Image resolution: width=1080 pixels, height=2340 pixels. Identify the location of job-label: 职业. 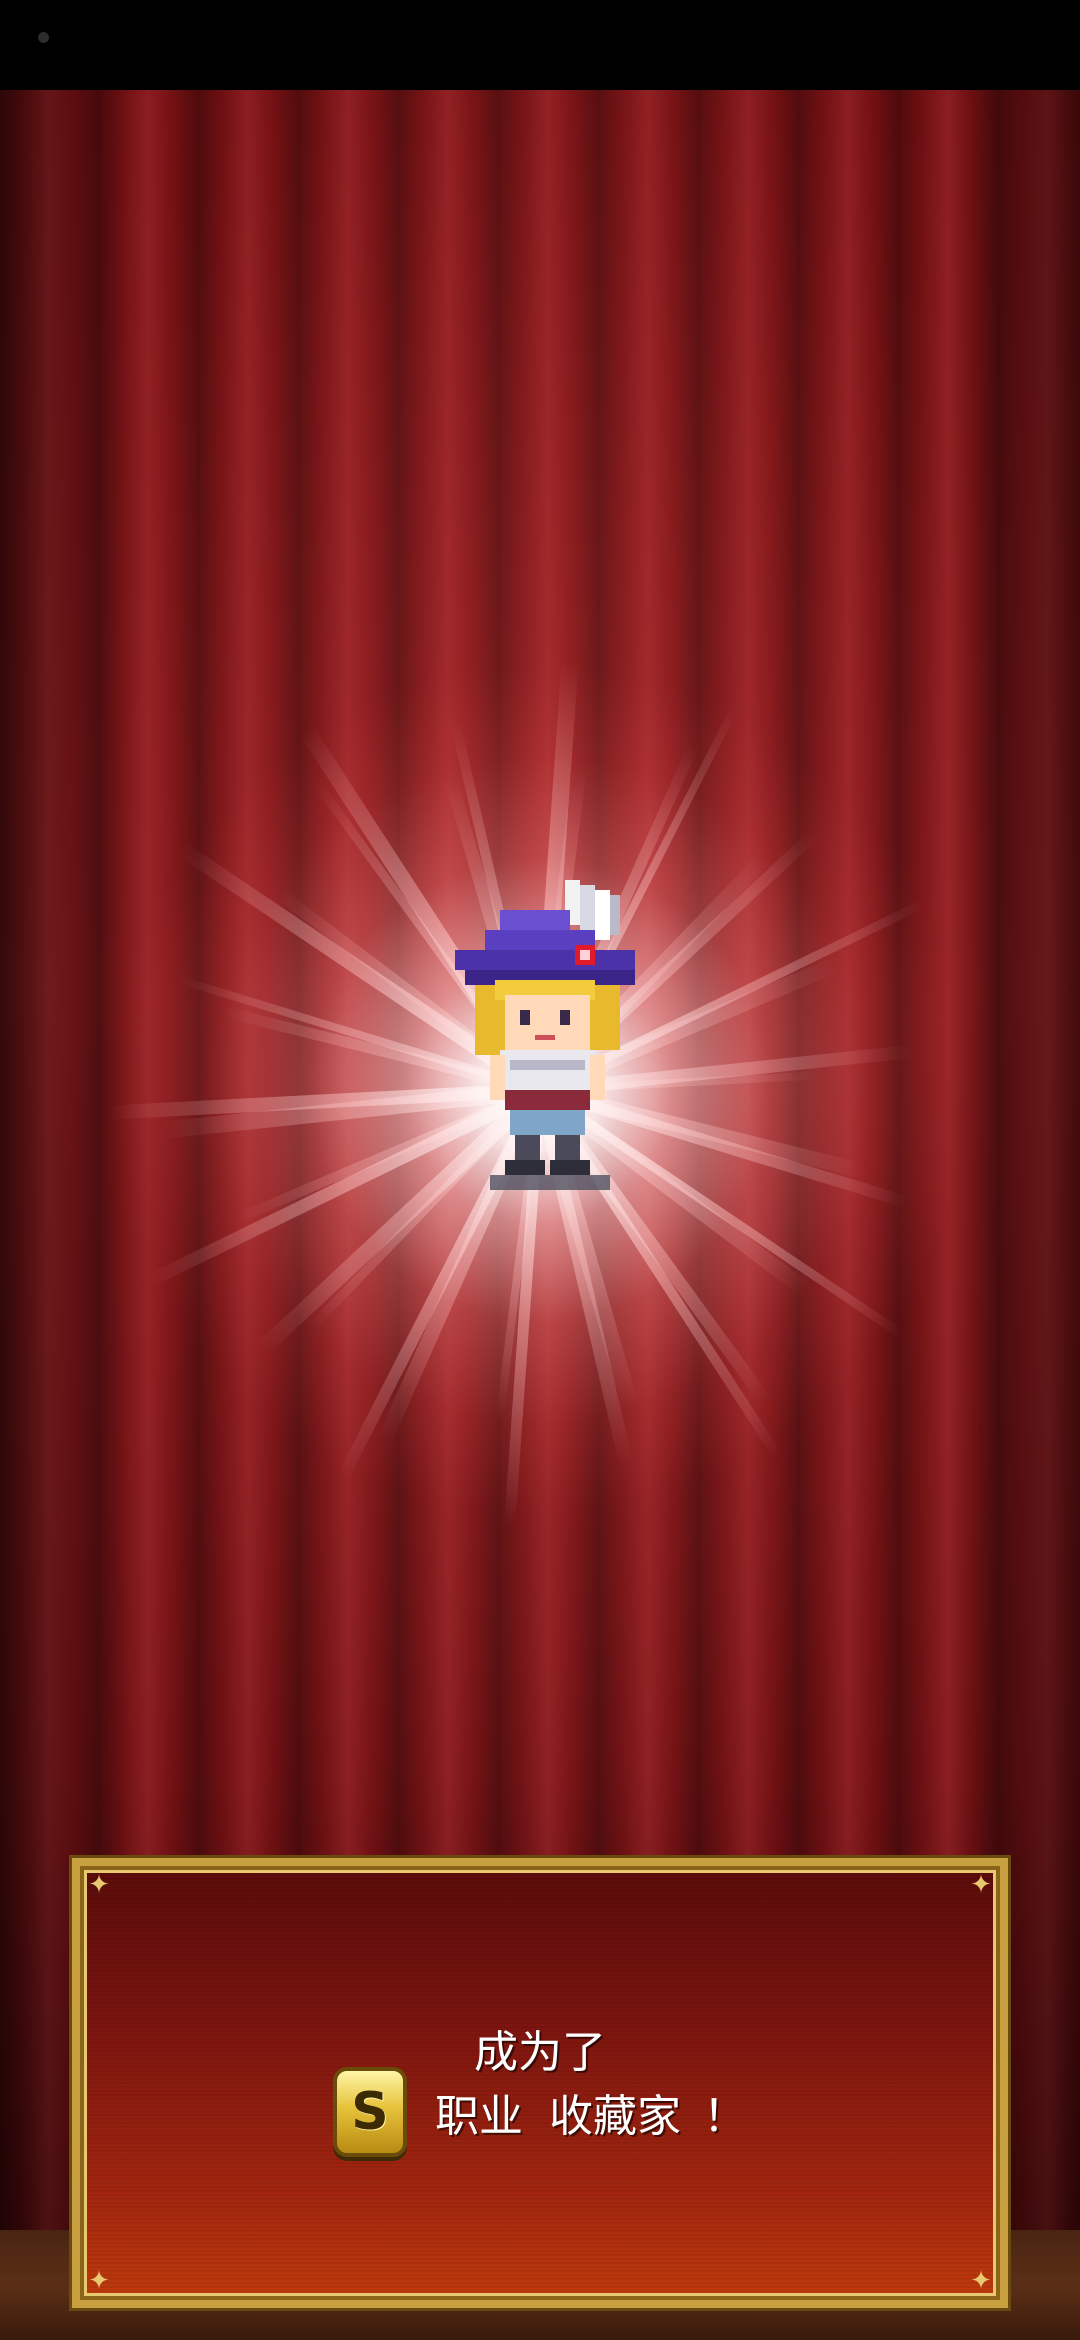
(479, 2116).